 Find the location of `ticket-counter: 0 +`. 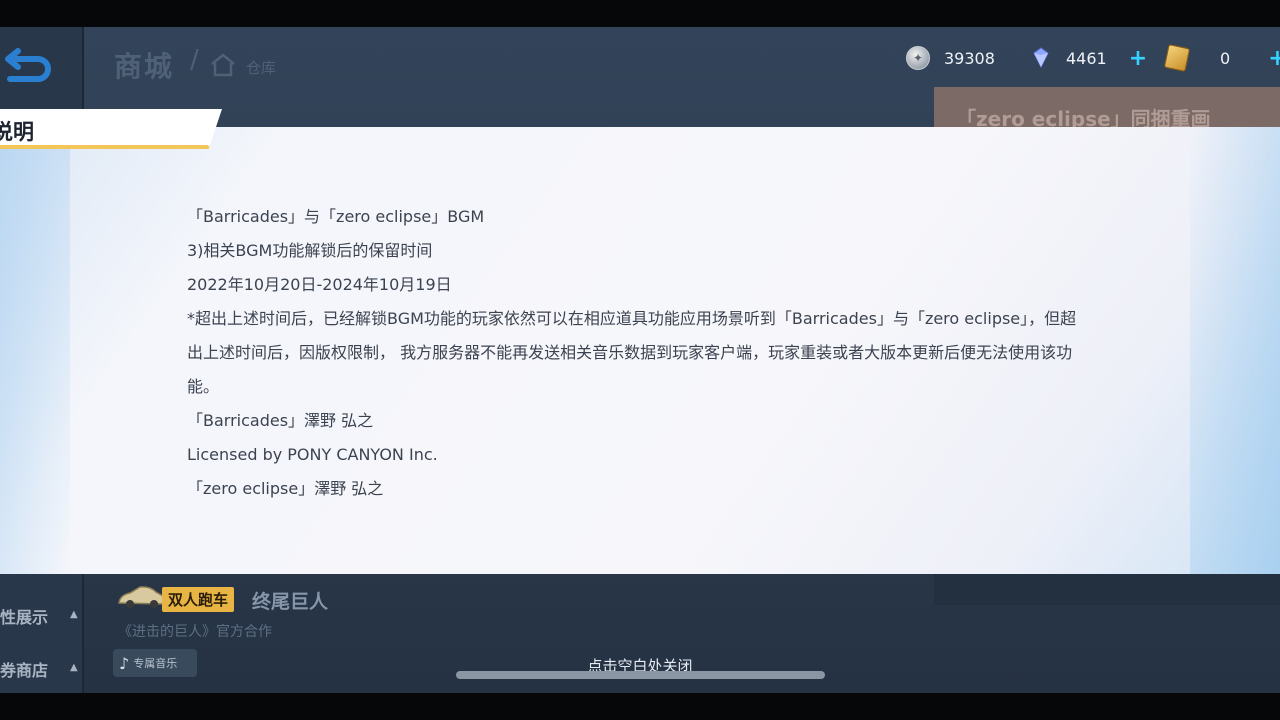

ticket-counter: 0 + is located at coordinates (1221, 58).